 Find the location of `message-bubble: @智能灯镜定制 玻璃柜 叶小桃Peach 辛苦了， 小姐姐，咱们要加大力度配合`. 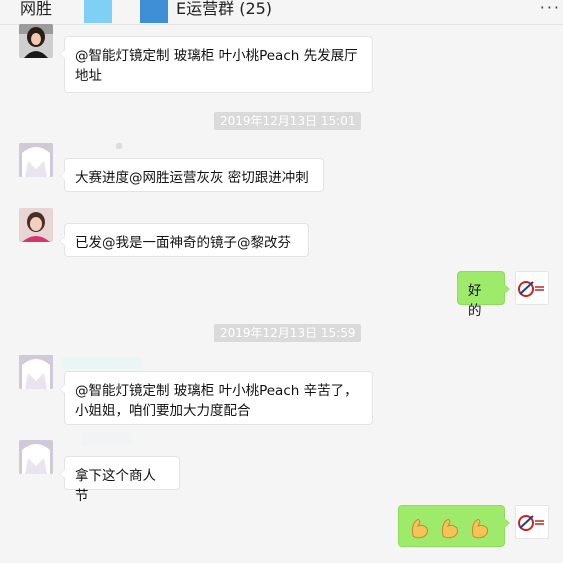

message-bubble: @智能灯镜定制 玻璃柜 叶小桃Peach 辛苦了， 小姐姐，咱们要加大力度配合 is located at coordinates (216, 398).